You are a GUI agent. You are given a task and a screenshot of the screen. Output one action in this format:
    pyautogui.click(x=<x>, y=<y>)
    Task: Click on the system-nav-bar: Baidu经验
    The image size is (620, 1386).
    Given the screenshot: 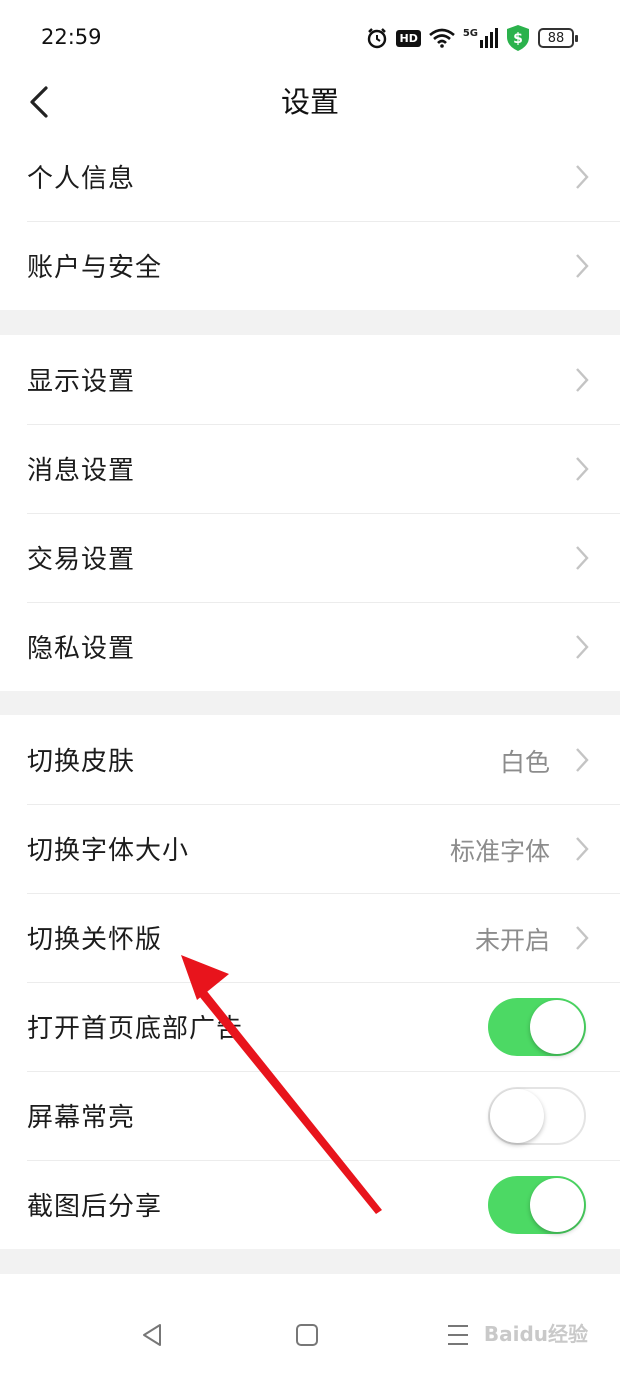 What is the action you would take?
    pyautogui.click(x=310, y=1330)
    